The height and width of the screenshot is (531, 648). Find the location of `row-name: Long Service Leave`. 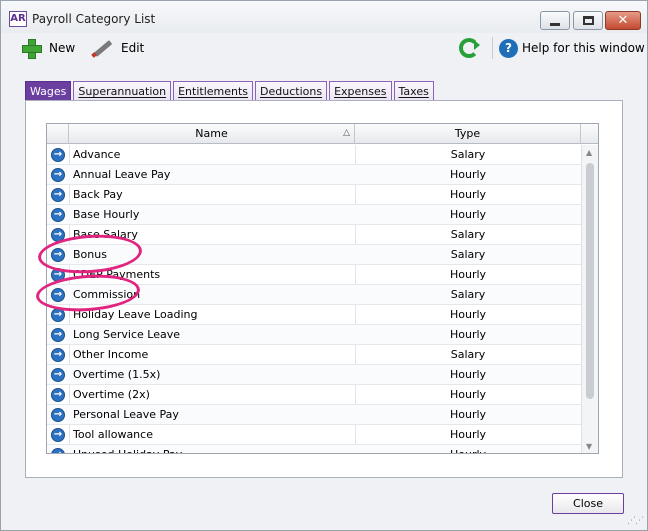

row-name: Long Service Leave is located at coordinates (126, 334).